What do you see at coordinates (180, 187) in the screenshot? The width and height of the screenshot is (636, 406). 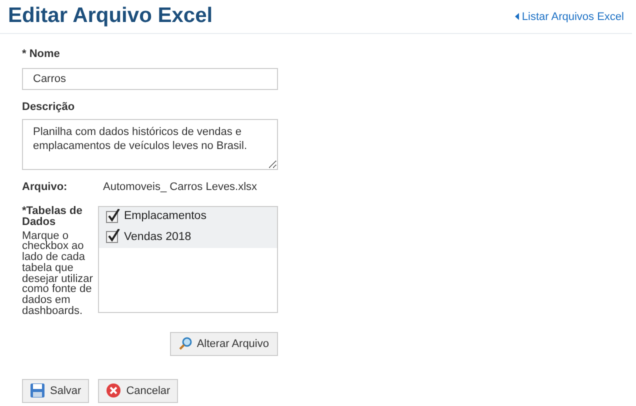 I see `file-name: Automoveis_ Carros Leves.xlsx` at bounding box center [180, 187].